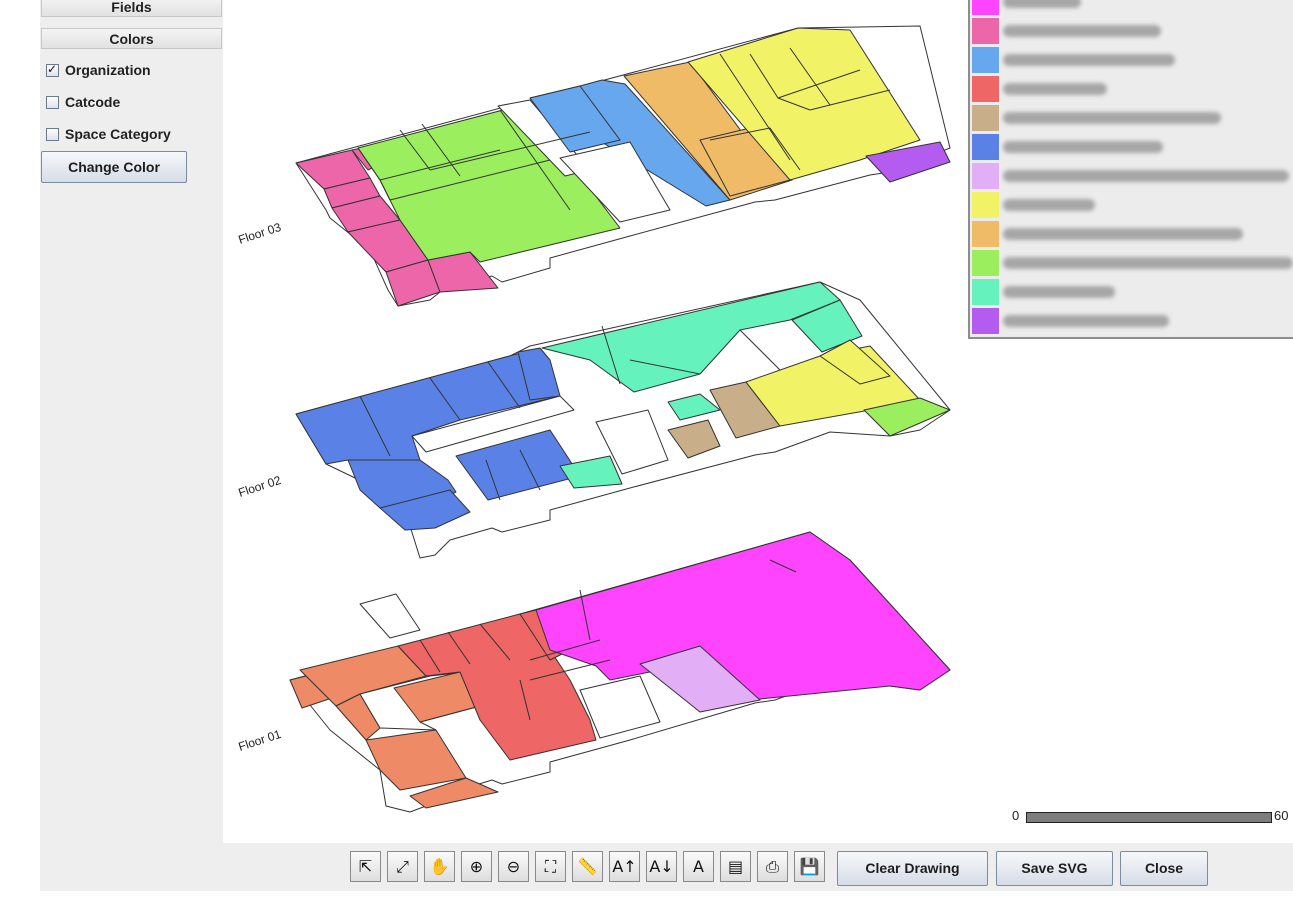  What do you see at coordinates (260, 486) in the screenshot?
I see `floor-02-label: Floor 02` at bounding box center [260, 486].